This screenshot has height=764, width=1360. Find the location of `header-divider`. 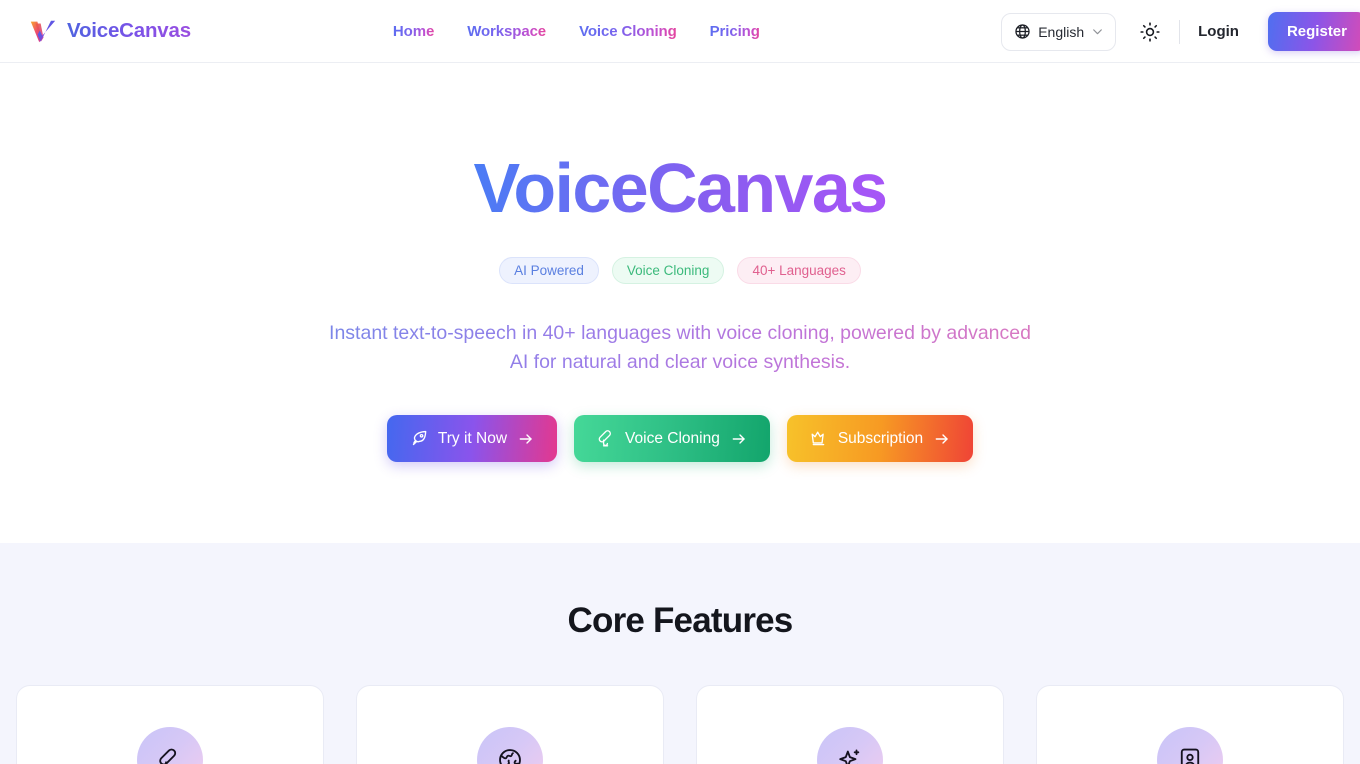

header-divider is located at coordinates (1180, 31).